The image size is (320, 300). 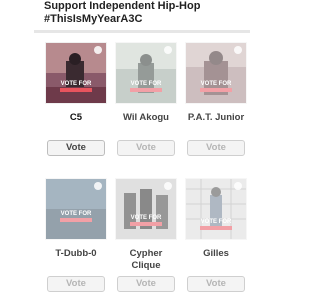 What do you see at coordinates (142, 31) in the screenshot?
I see `header-divider` at bounding box center [142, 31].